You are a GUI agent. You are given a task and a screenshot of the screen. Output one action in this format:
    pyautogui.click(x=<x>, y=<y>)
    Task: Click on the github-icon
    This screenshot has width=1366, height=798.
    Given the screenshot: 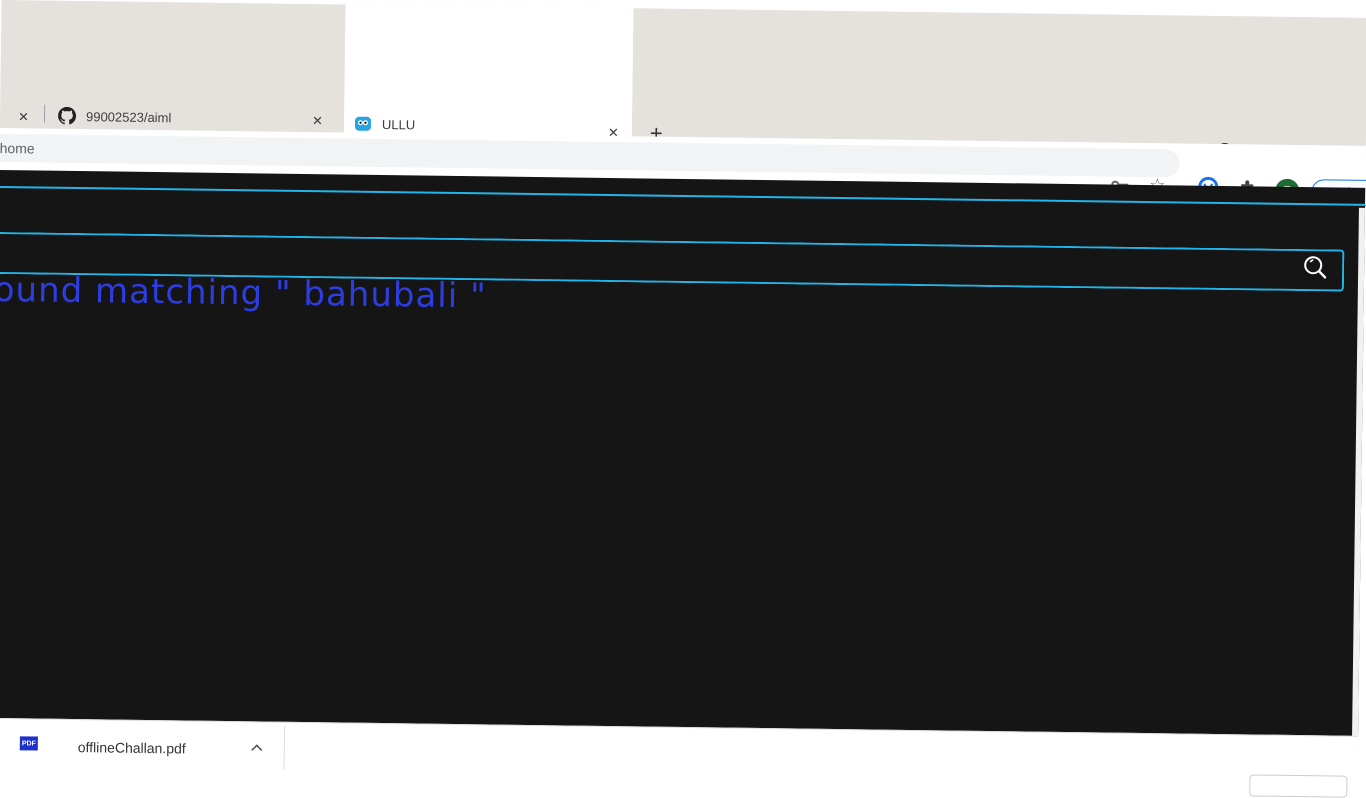 What is the action you would take?
    pyautogui.click(x=67, y=116)
    